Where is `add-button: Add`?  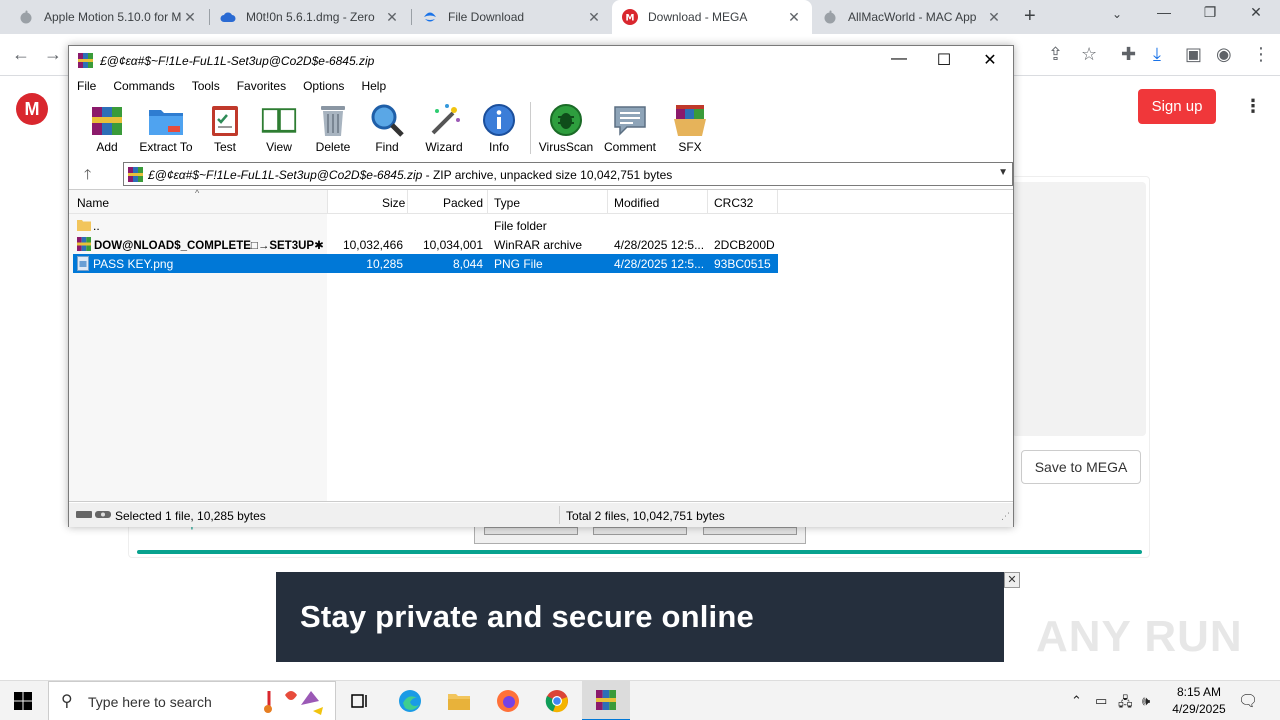 add-button: Add is located at coordinates (107, 128).